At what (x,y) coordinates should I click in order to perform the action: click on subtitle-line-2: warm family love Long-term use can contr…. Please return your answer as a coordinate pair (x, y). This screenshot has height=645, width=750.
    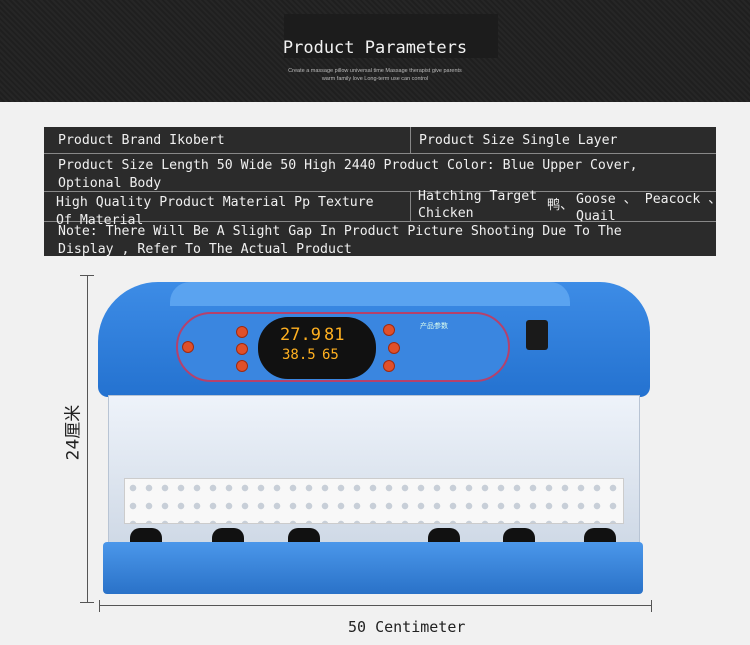
    Looking at the image, I should click on (375, 79).